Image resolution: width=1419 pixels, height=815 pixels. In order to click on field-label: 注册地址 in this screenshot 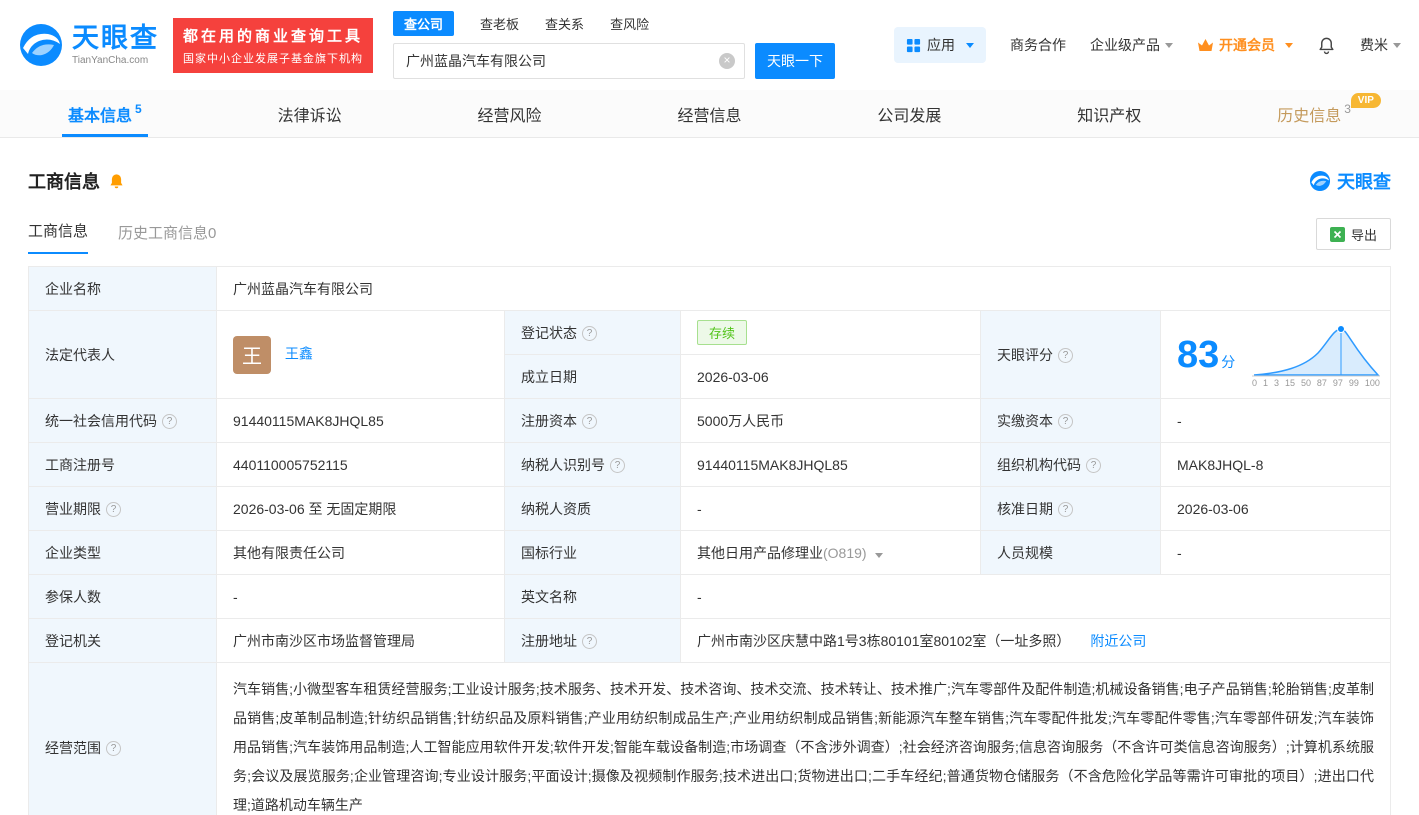, I will do `click(592, 640)`.